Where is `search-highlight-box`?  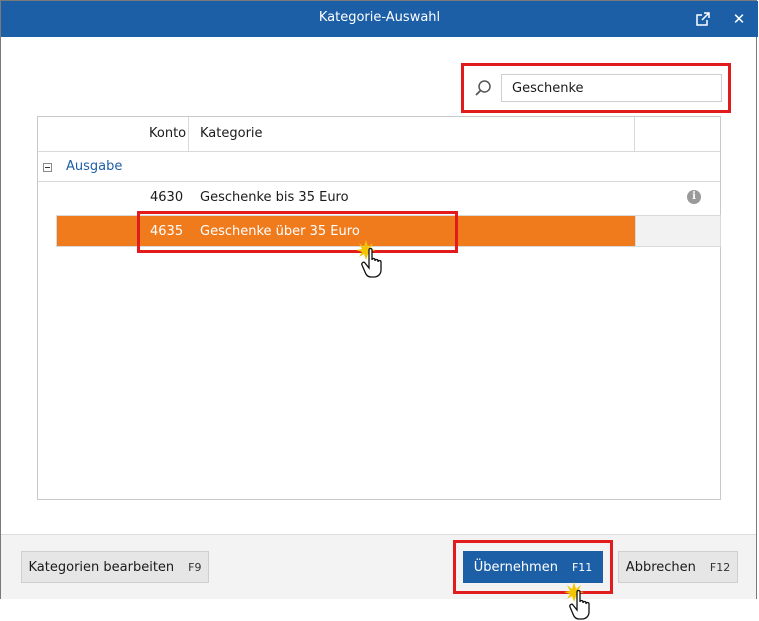 search-highlight-box is located at coordinates (596, 88).